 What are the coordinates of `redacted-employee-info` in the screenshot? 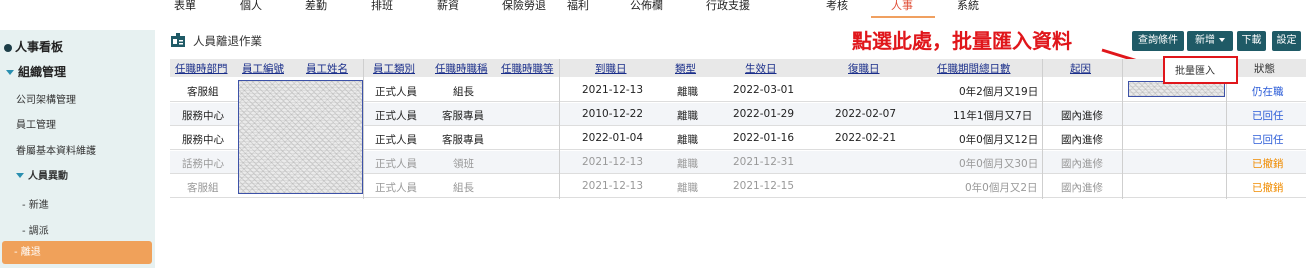 It's located at (300, 137).